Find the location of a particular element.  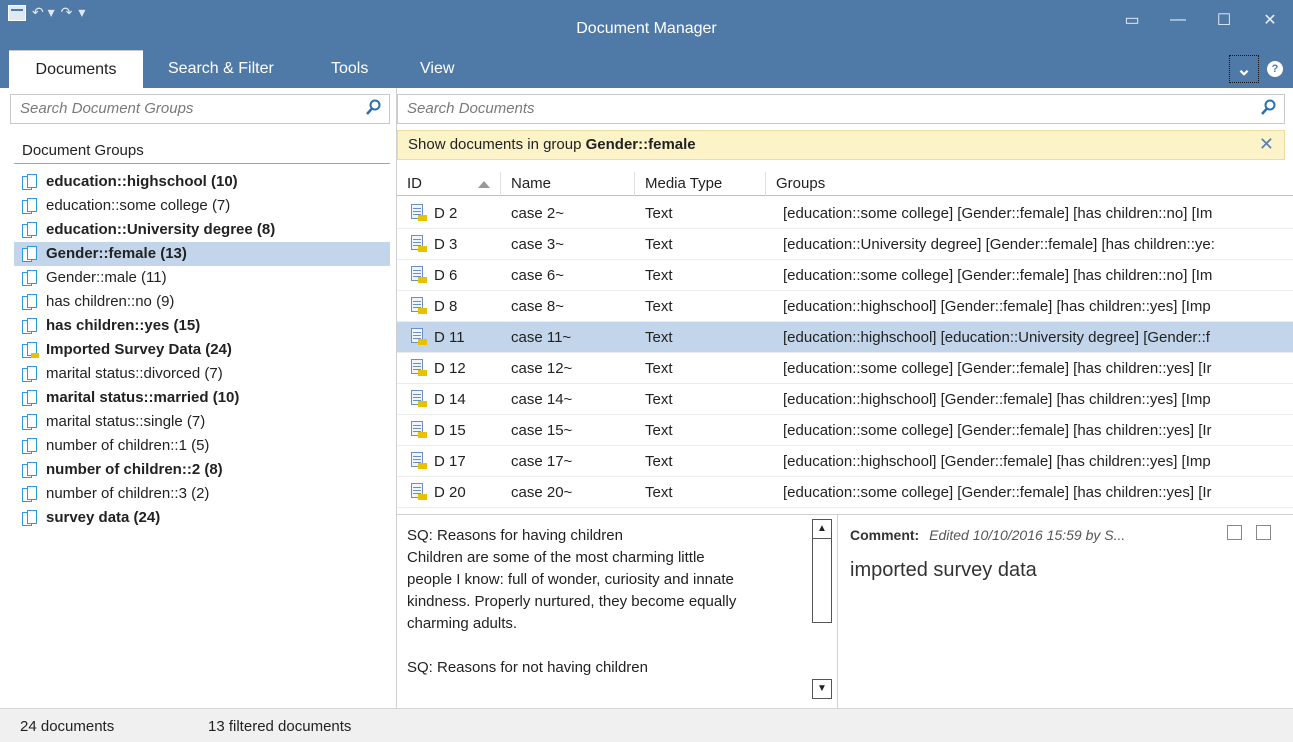

document-group-item: Gender::female (13) is located at coordinates (202, 254).